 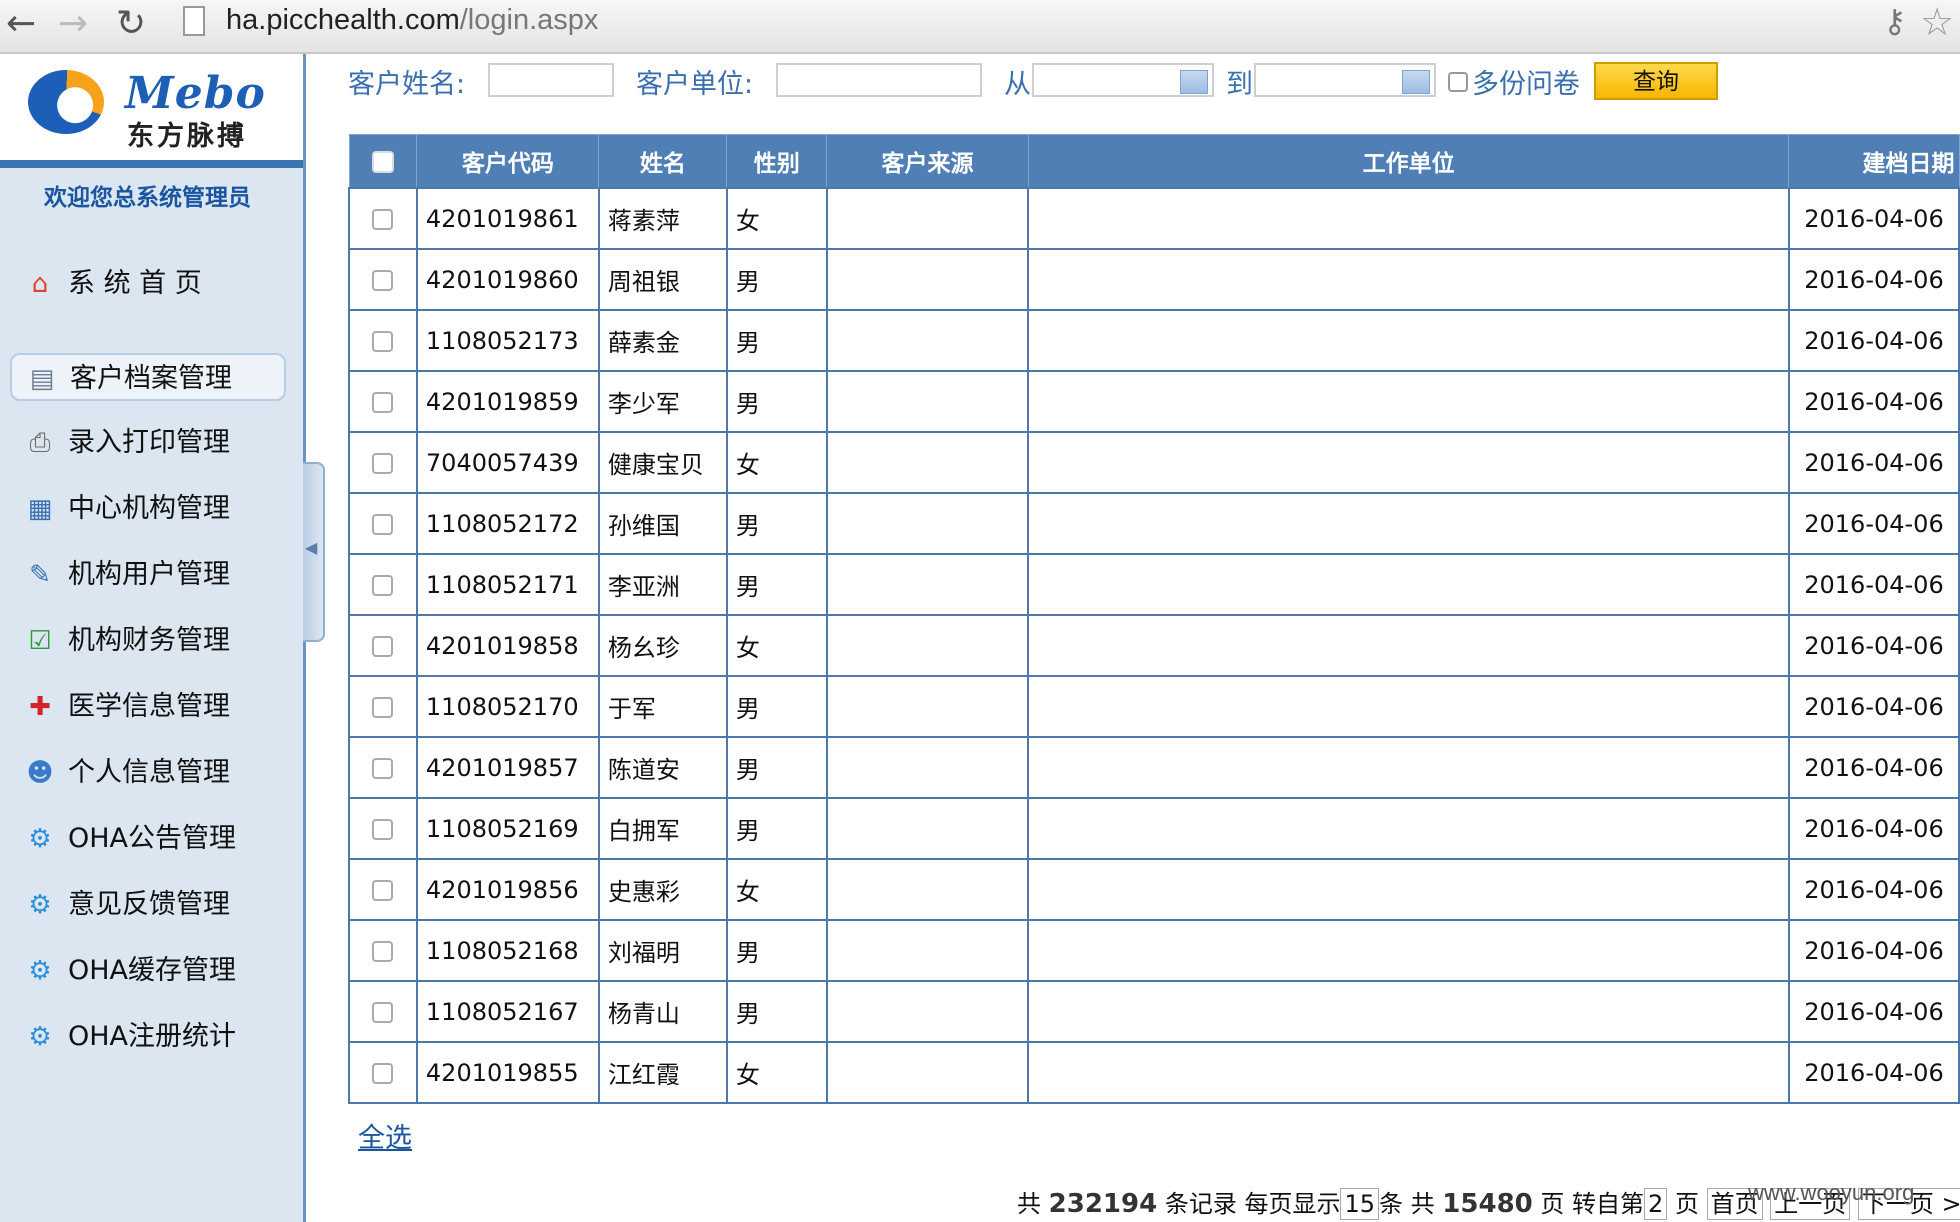 What do you see at coordinates (1894, 21) in the screenshot?
I see `key-icon: ⚷` at bounding box center [1894, 21].